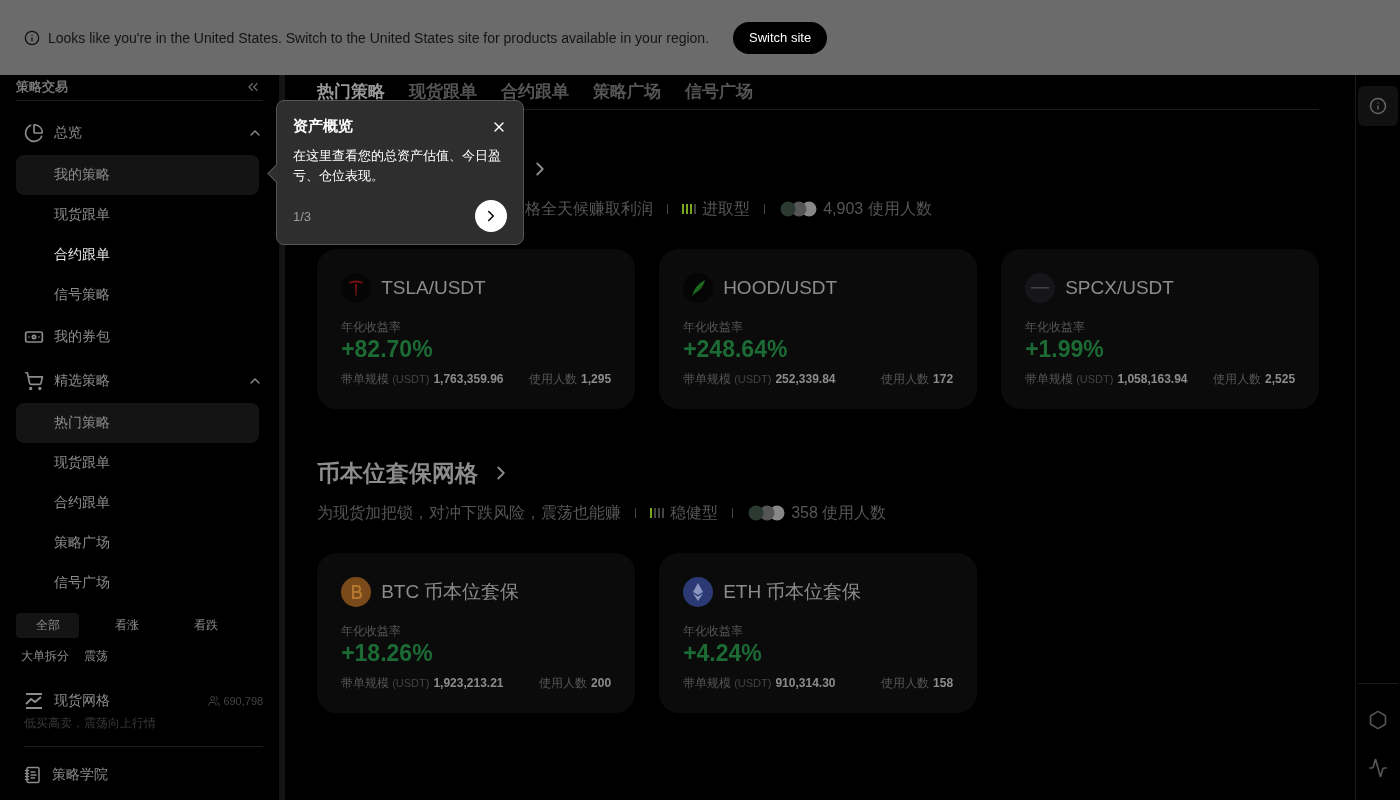  Describe the element at coordinates (47, 625) in the screenshot. I see `filter-chip: 全部` at that location.